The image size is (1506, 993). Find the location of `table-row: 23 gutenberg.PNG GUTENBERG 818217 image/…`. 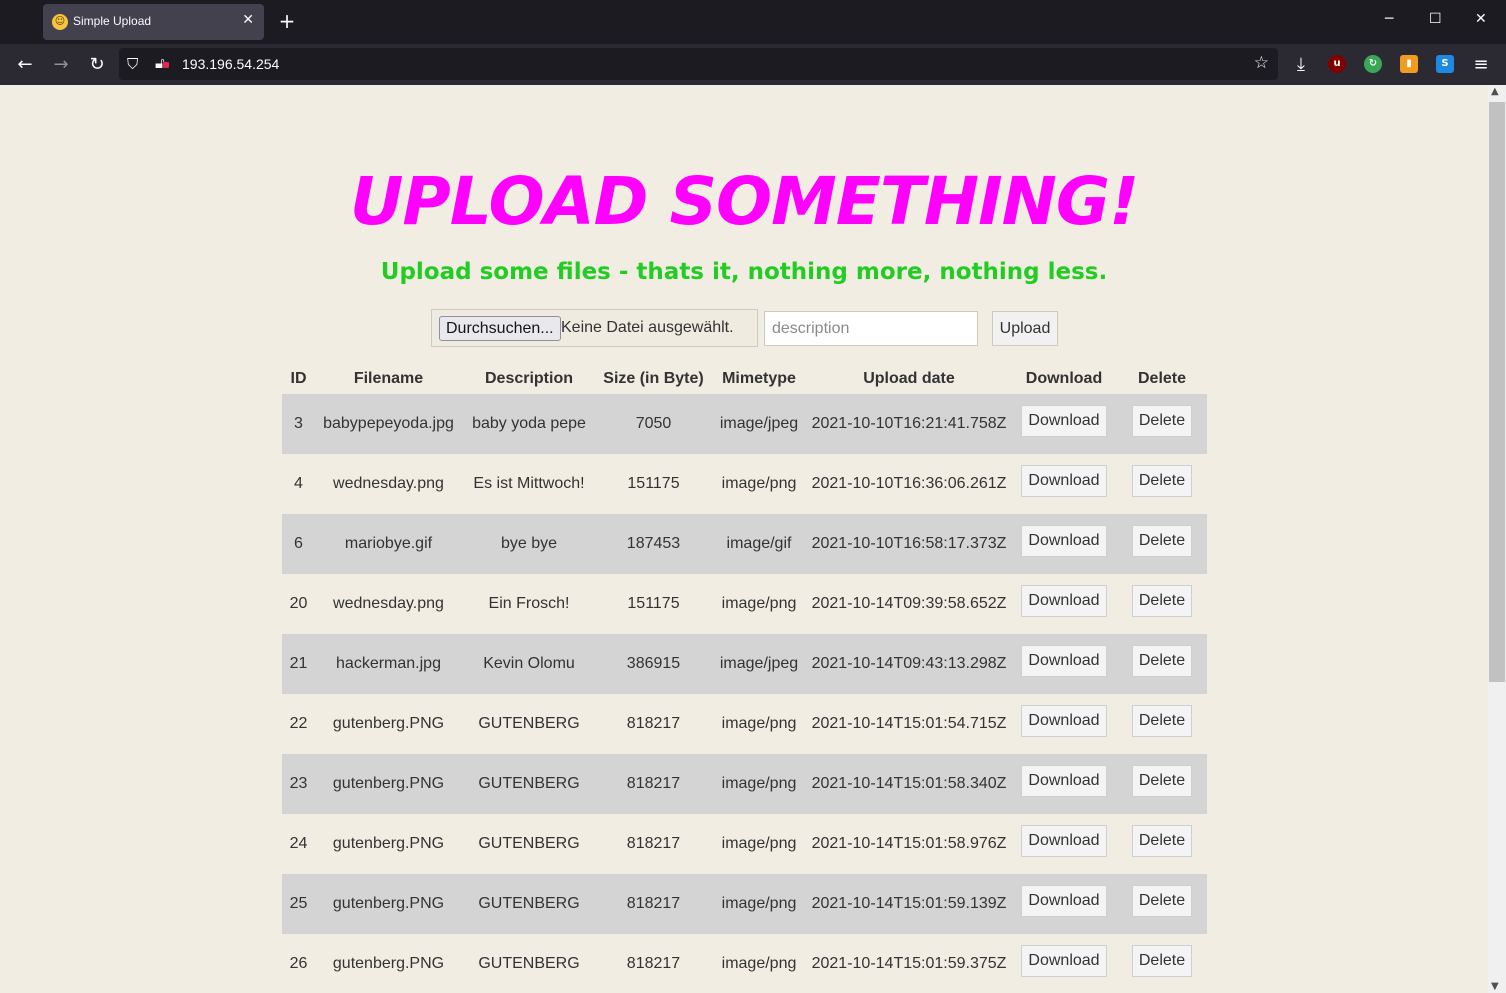

table-row: 23 gutenberg.PNG GUTENBERG 818217 image/… is located at coordinates (744, 784).